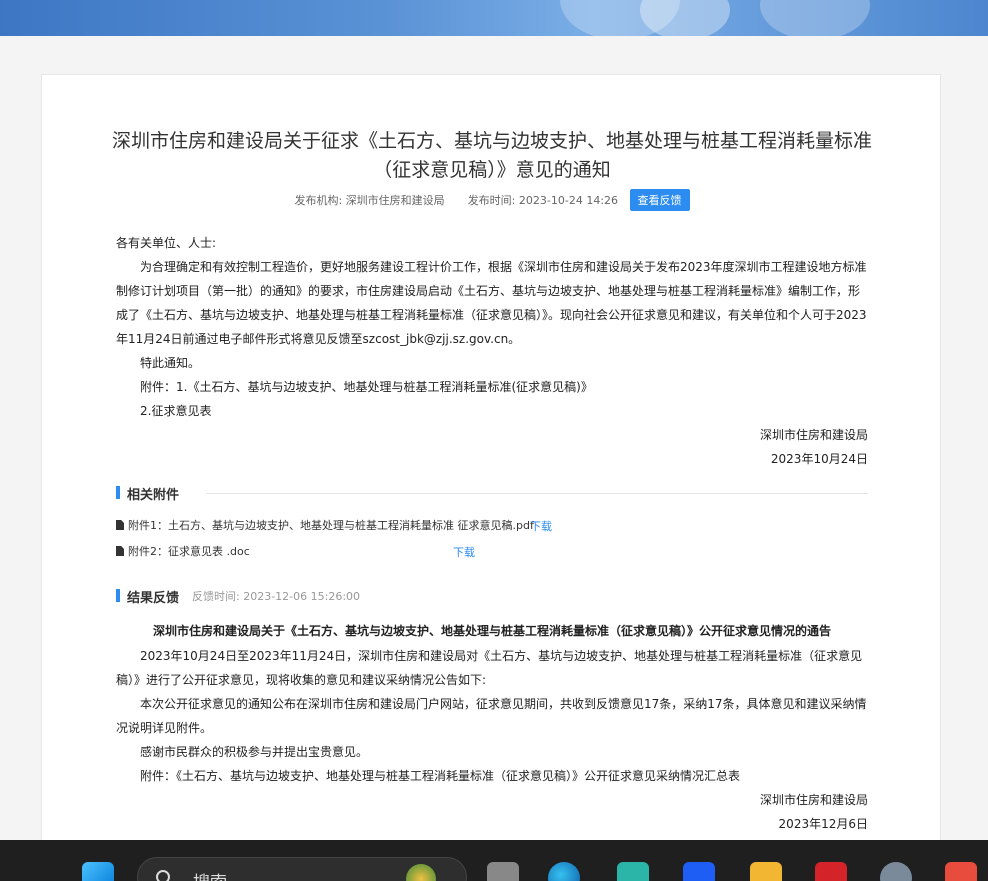  I want to click on result-heading: 结果反馈, so click(153, 598).